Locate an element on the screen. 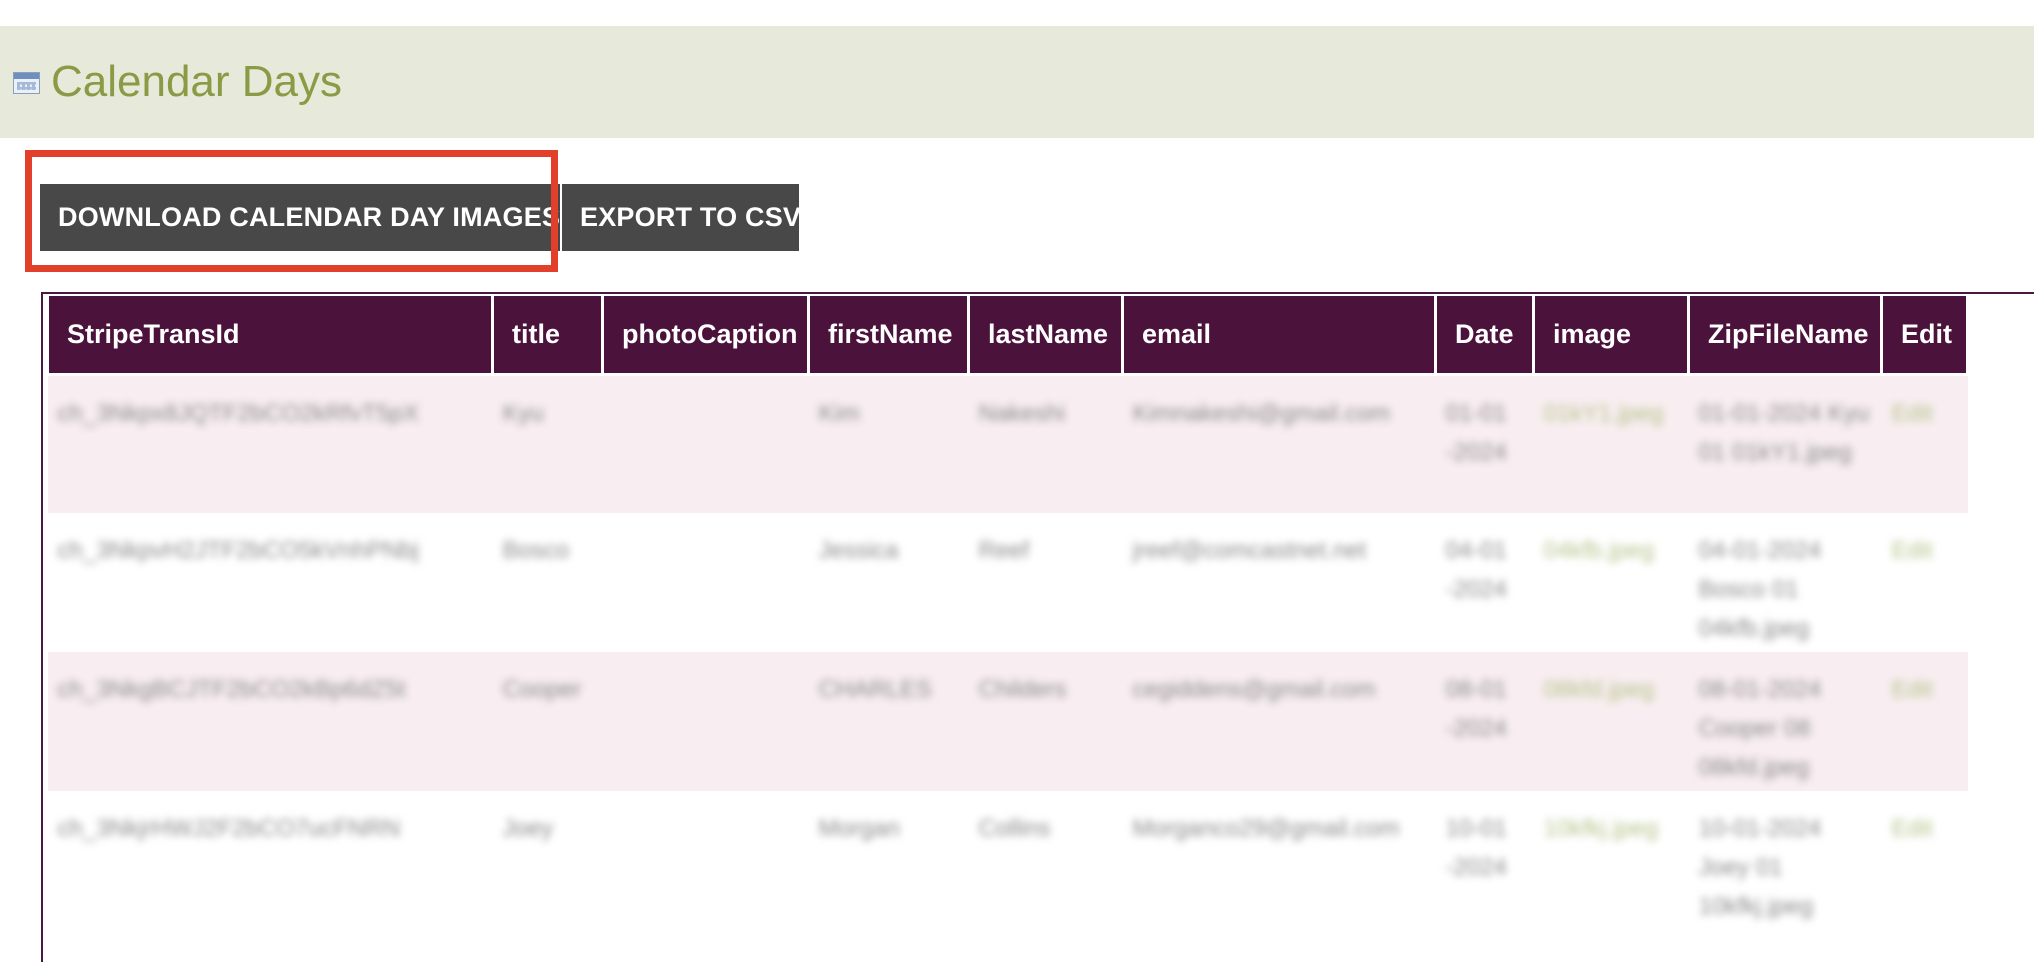 This screenshot has width=2034, height=962. cell-zip-file-name: 01-01-2024 Kyu 01 01kY1.jpeg is located at coordinates (1784, 432).